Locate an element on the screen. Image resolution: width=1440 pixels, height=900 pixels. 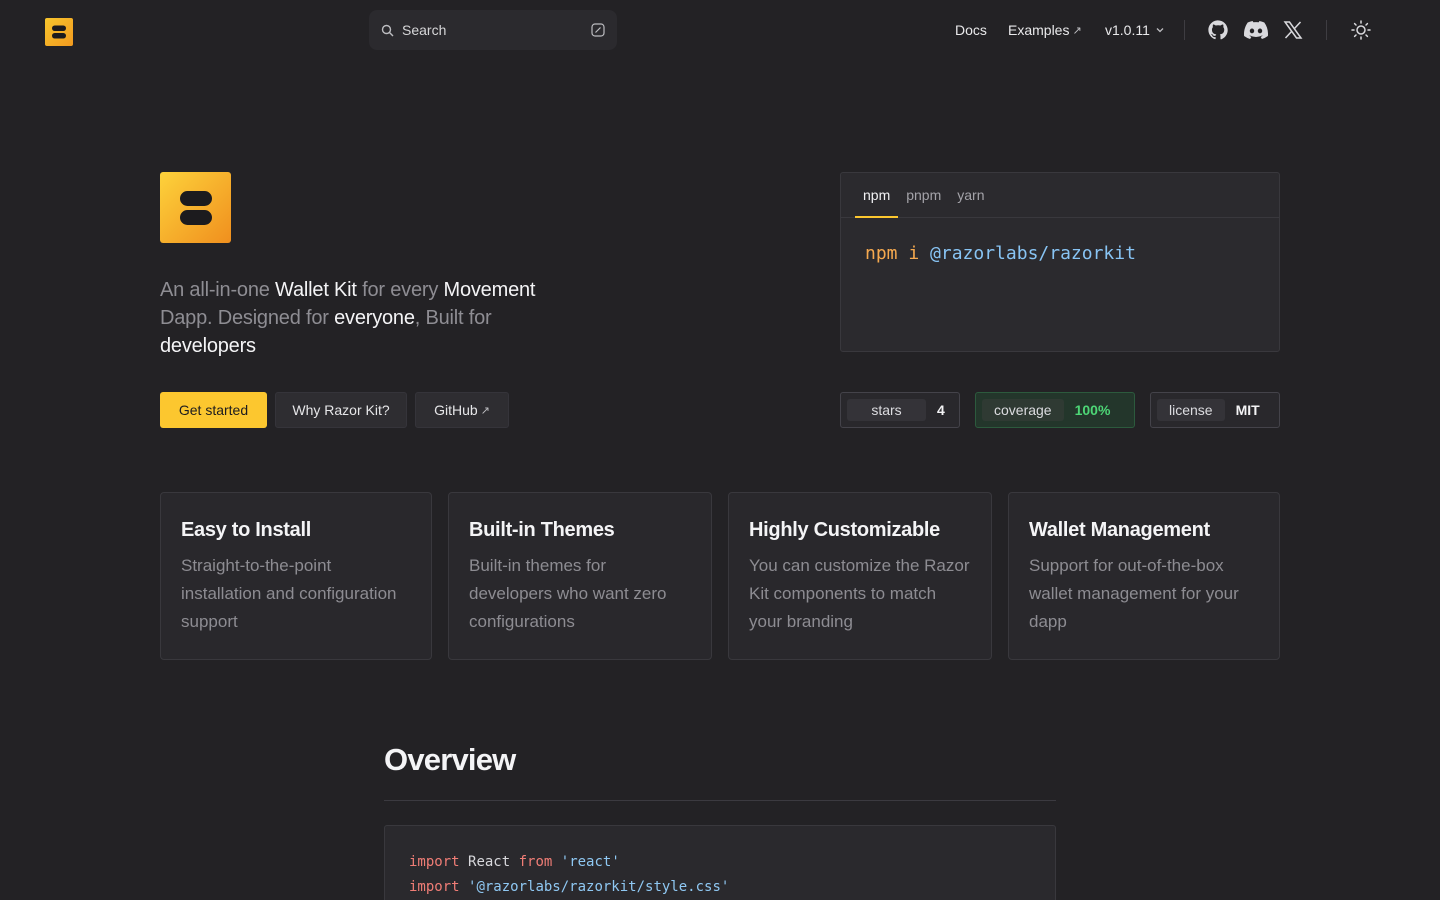
get-started-label: Get started is located at coordinates (213, 410).